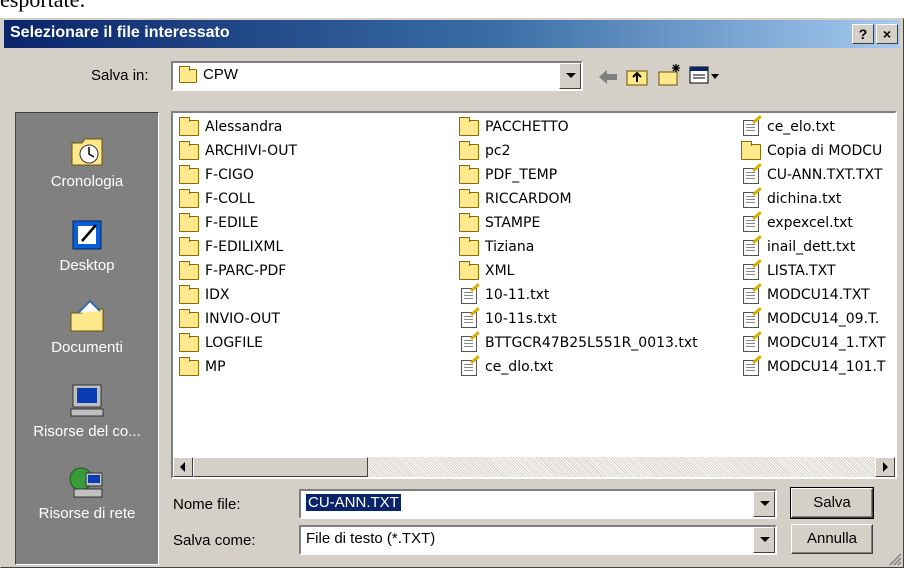 Image resolution: width=905 pixels, height=568 pixels. I want to click on file-list-item: ce_dlo.txt, so click(599, 369).